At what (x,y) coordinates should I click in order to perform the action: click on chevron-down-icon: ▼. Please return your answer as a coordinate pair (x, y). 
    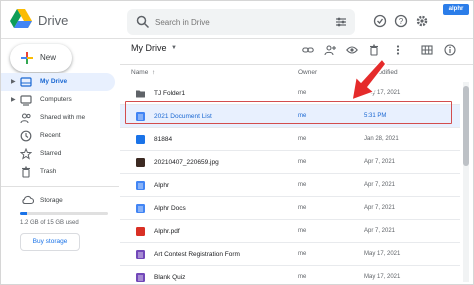
    Looking at the image, I should click on (174, 48).